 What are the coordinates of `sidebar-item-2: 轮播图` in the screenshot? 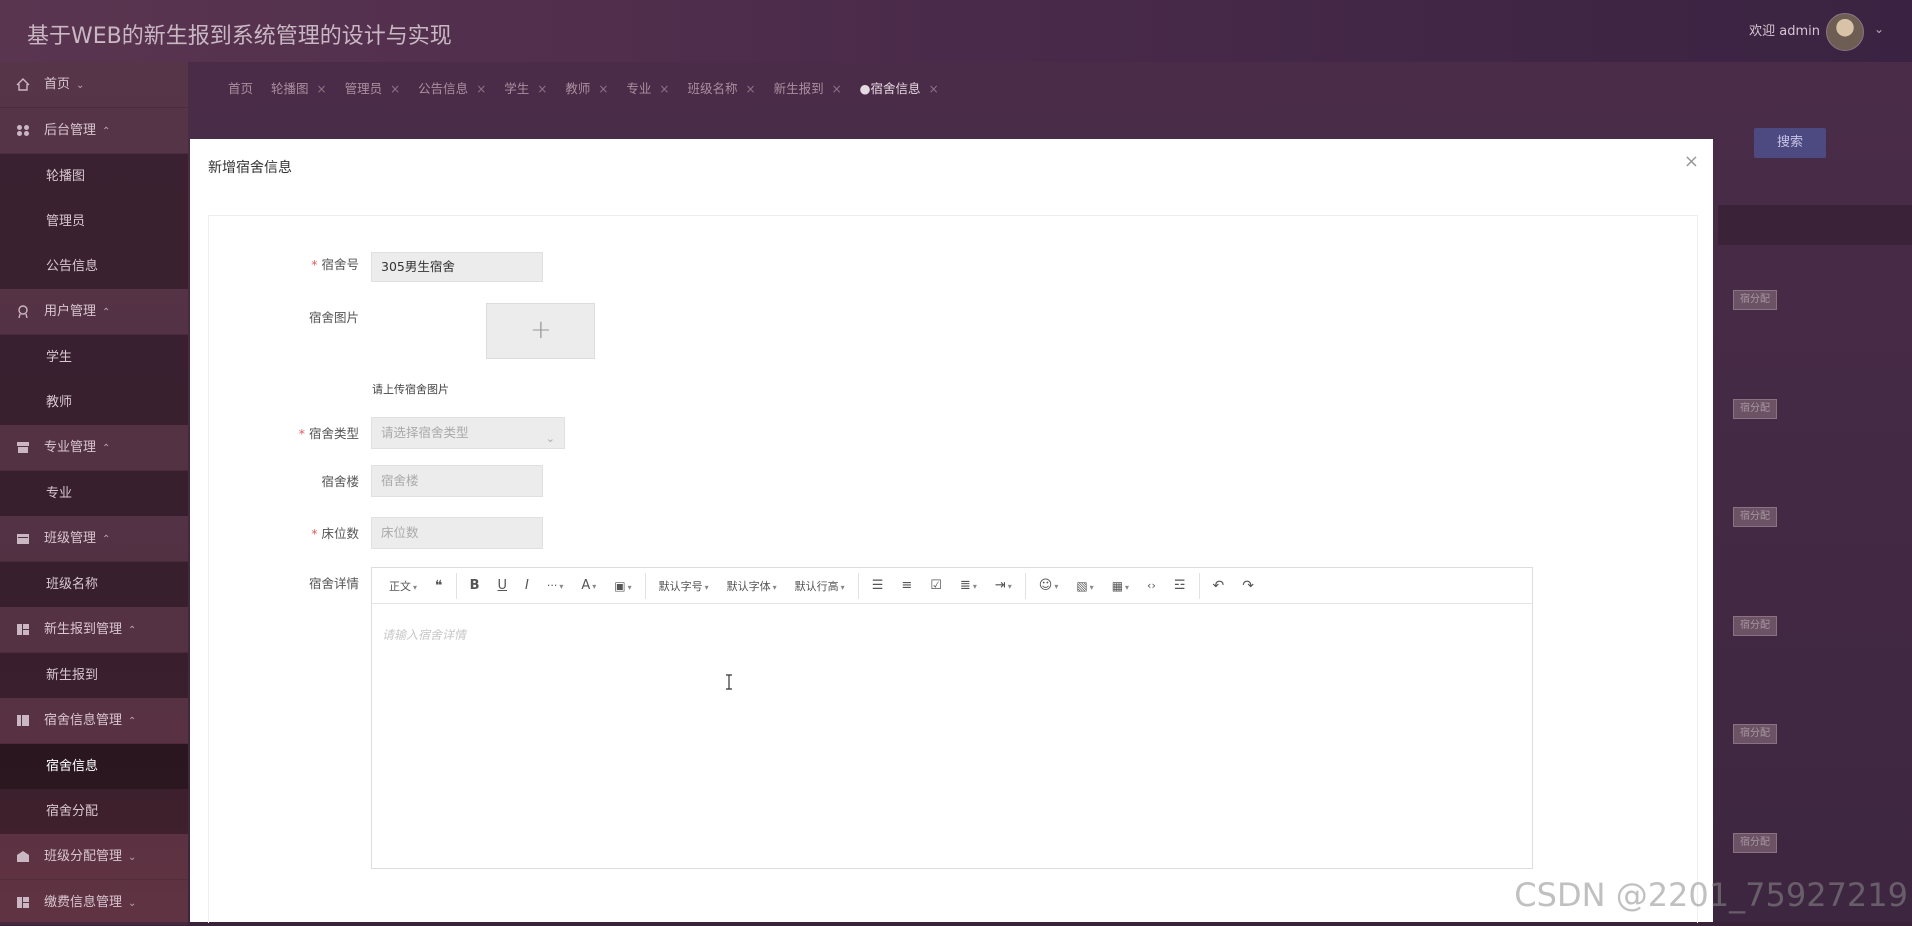 It's located at (94, 176).